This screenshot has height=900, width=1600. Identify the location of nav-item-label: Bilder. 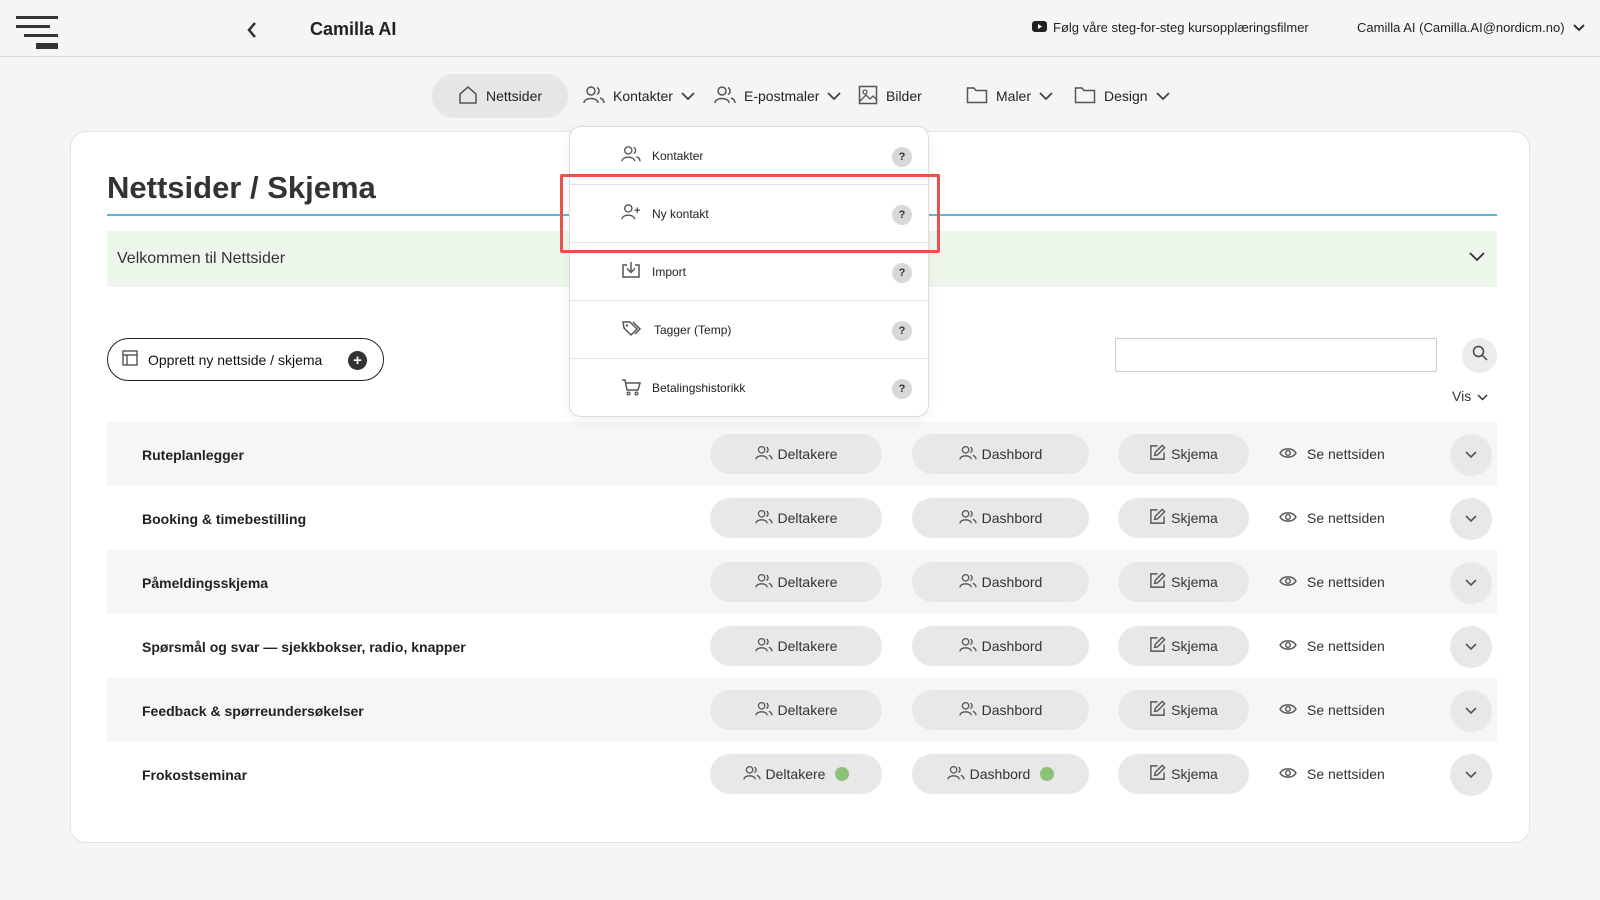
(904, 96).